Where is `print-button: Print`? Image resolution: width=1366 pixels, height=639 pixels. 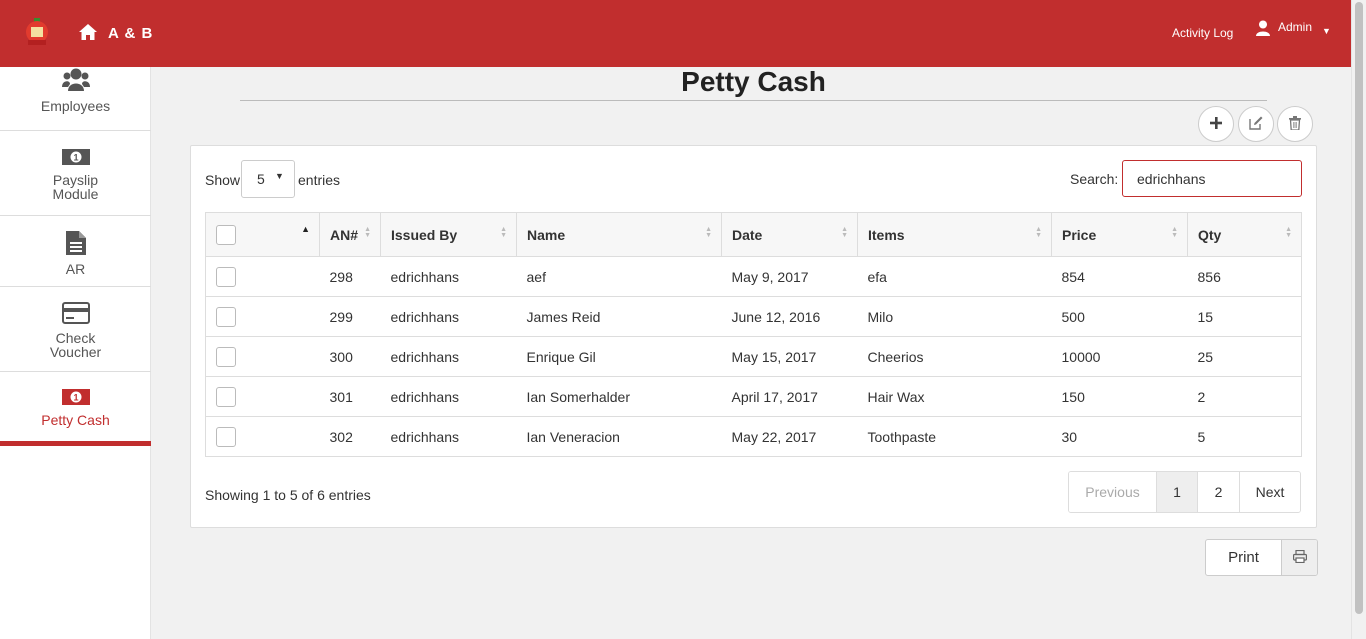
print-button: Print is located at coordinates (1243, 557).